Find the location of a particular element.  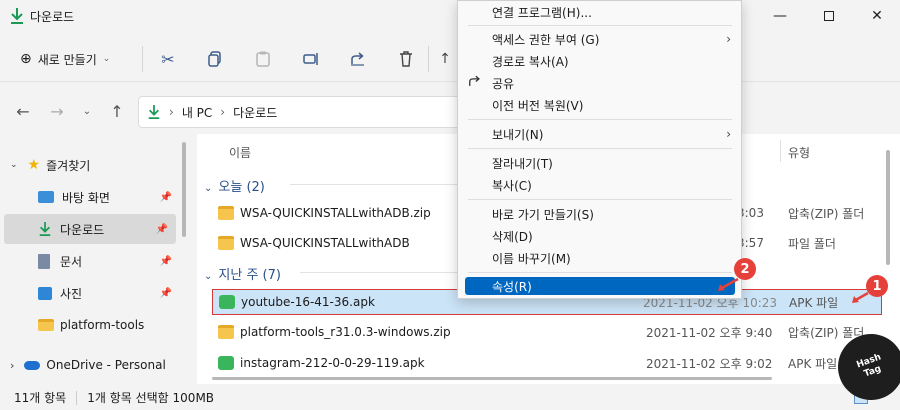

menu-item-delete: 삭제(D) is located at coordinates (599, 236).